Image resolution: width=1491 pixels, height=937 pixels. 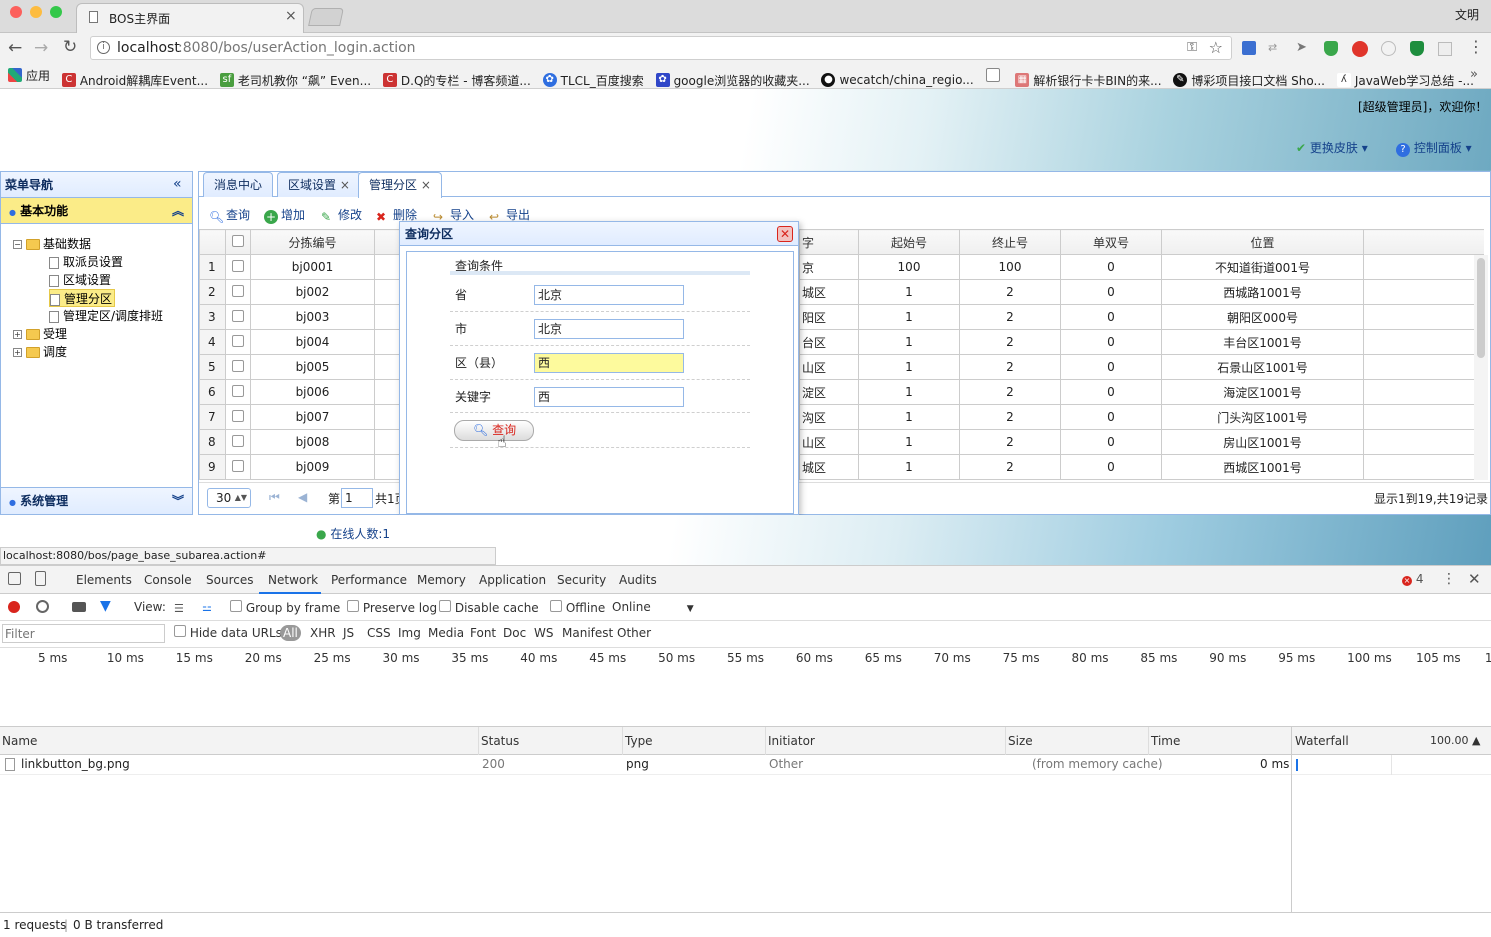 What do you see at coordinates (238, 184) in the screenshot?
I see `tab-message-center: 消息中心` at bounding box center [238, 184].